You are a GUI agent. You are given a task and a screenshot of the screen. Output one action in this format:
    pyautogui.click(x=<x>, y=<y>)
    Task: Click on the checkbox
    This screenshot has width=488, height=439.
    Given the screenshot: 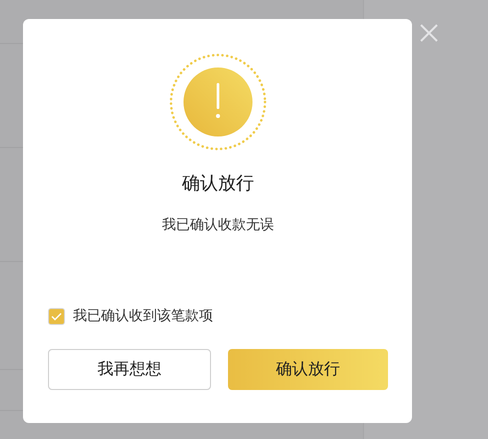 What is the action you would take?
    pyautogui.click(x=56, y=316)
    